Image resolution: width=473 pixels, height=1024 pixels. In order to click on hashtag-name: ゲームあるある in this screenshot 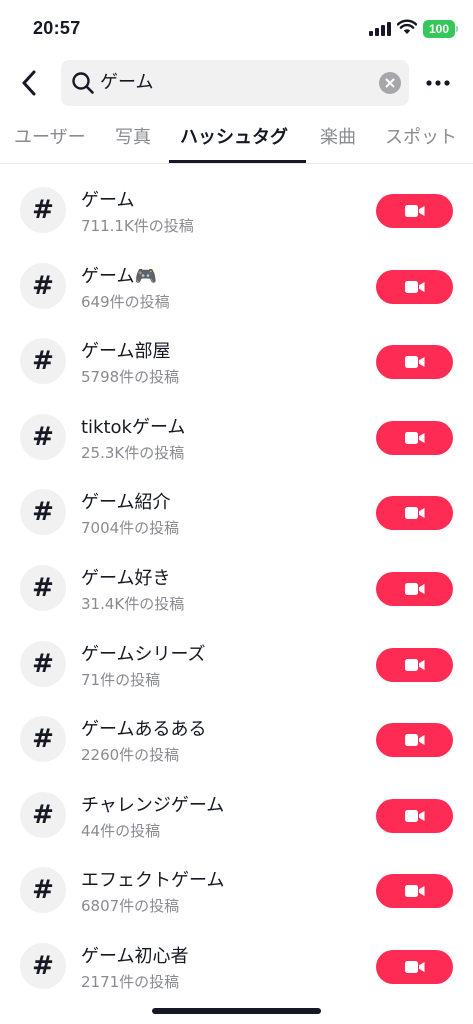, I will do `click(143, 728)`.